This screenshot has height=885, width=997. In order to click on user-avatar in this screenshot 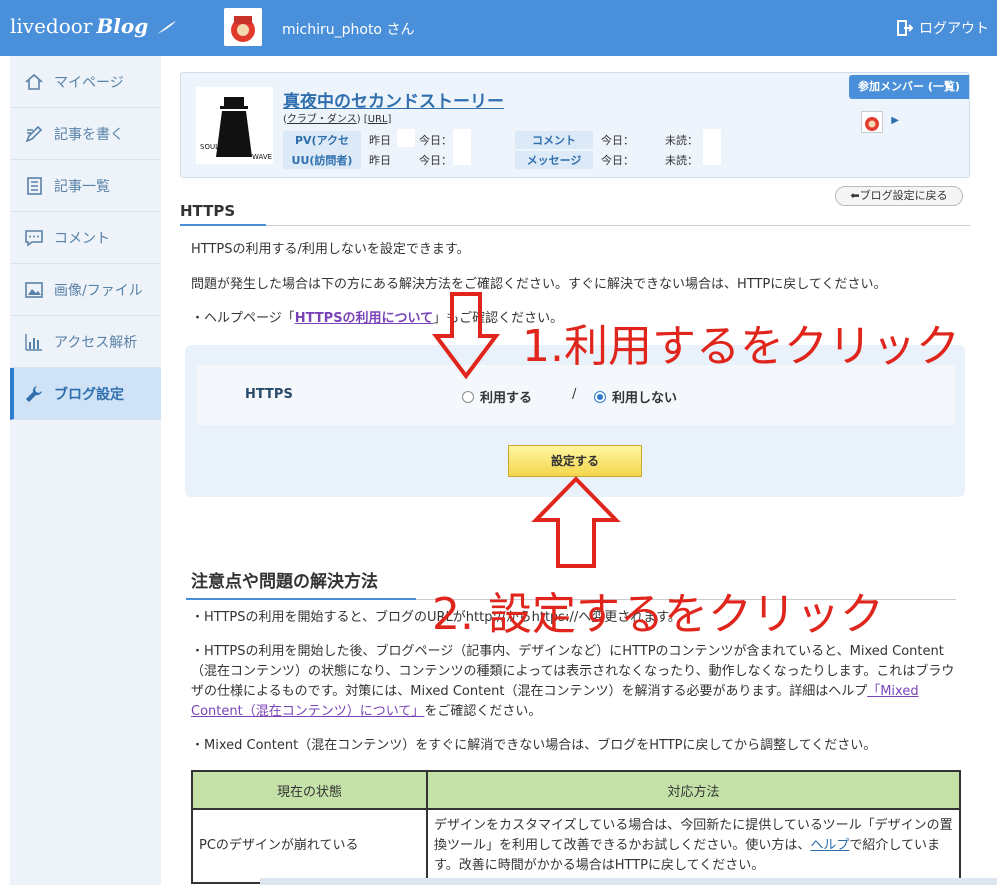, I will do `click(243, 27)`.